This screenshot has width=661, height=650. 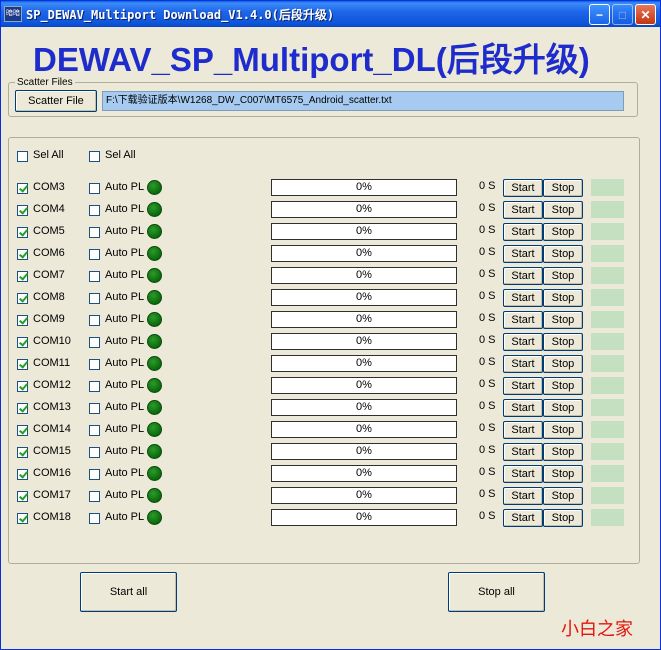 I want to click on sel-all-checkbox, so click(x=22, y=156).